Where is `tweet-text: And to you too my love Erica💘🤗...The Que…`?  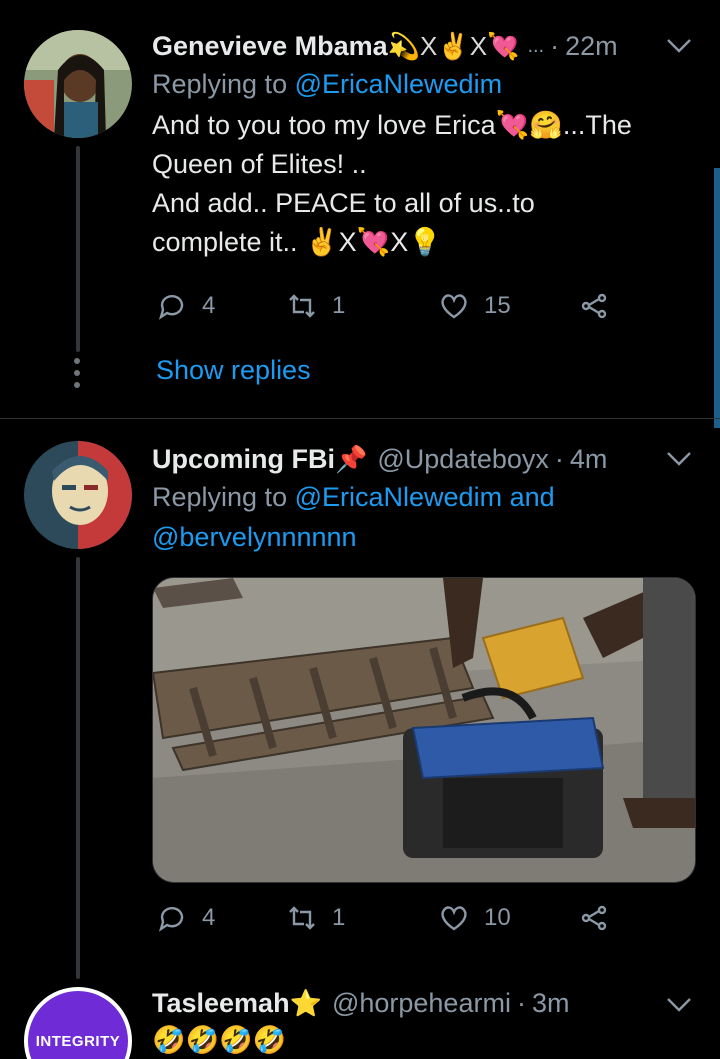
tweet-text: And to you too my love Erica💘🤗...The Que… is located at coordinates (426, 184).